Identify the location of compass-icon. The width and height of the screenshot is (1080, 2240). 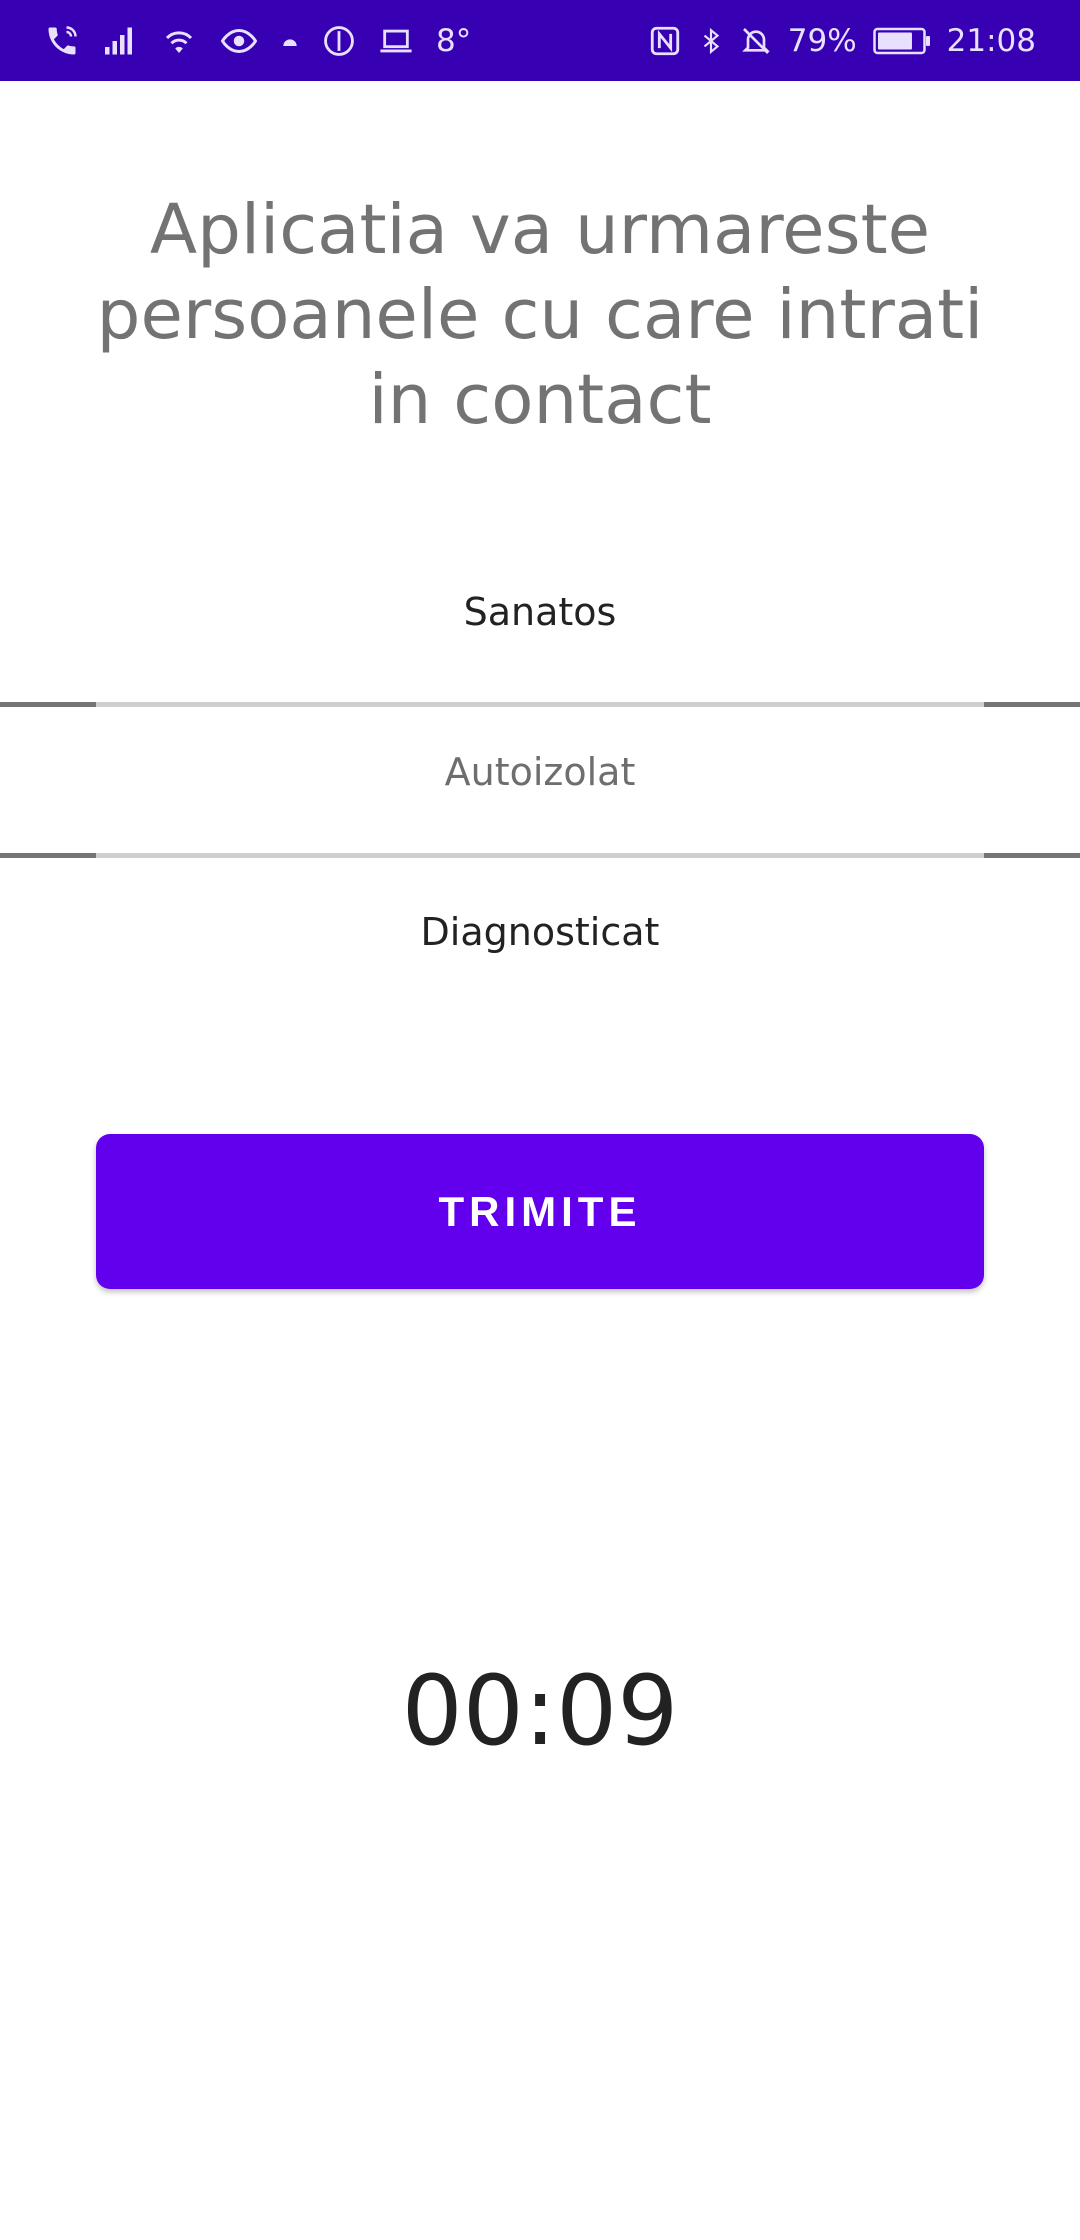
(339, 41).